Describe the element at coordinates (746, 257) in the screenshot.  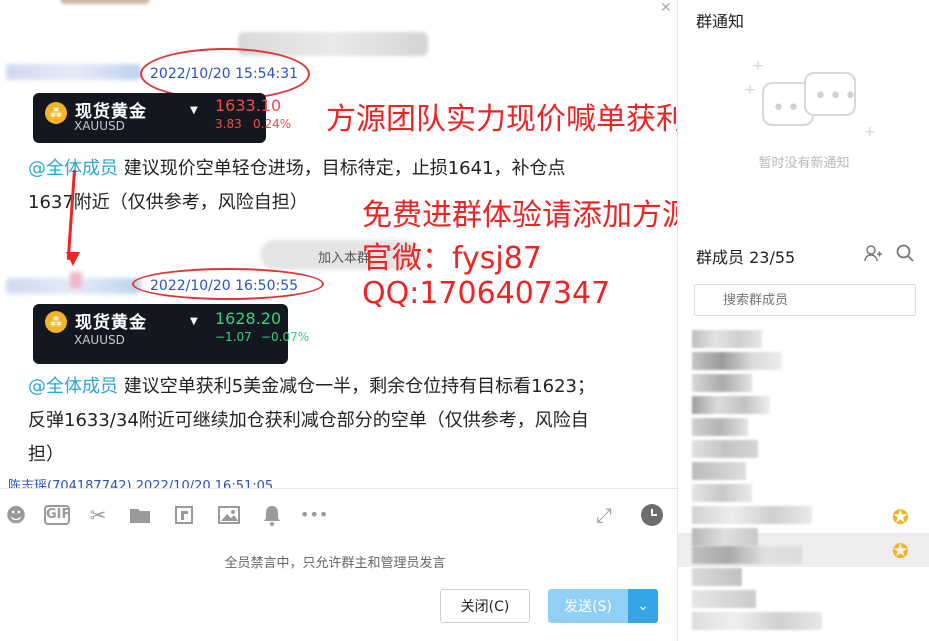
I see `members-title: 群成员 23/55` at that location.